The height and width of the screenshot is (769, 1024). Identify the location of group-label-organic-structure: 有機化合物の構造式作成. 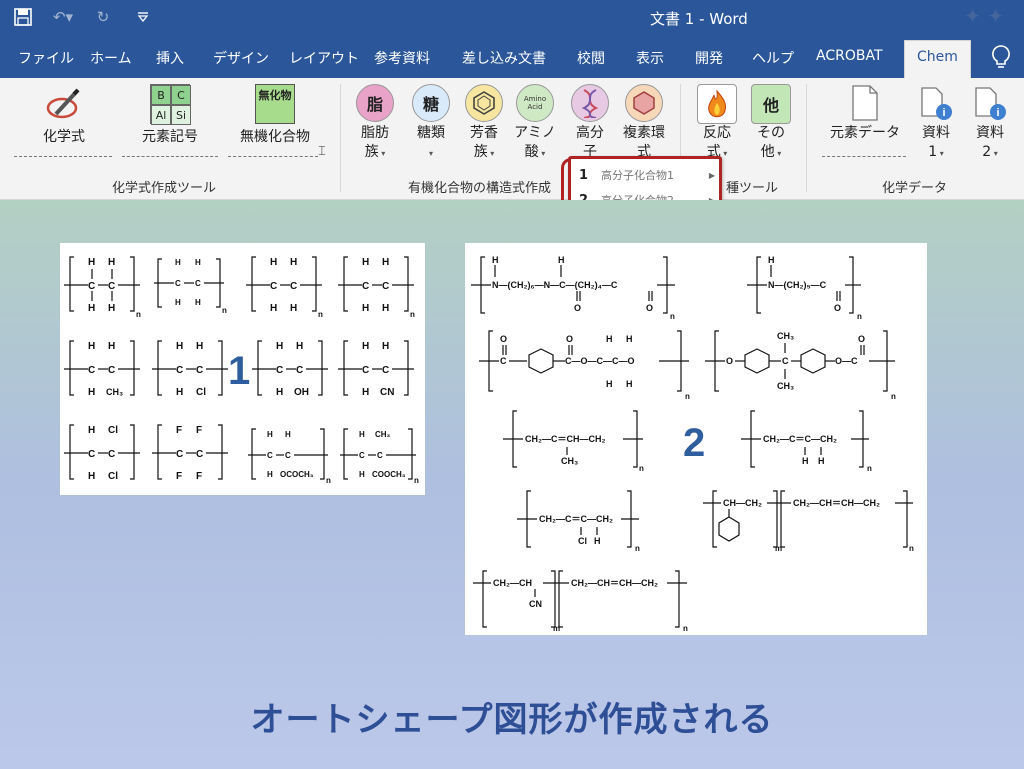
(480, 188).